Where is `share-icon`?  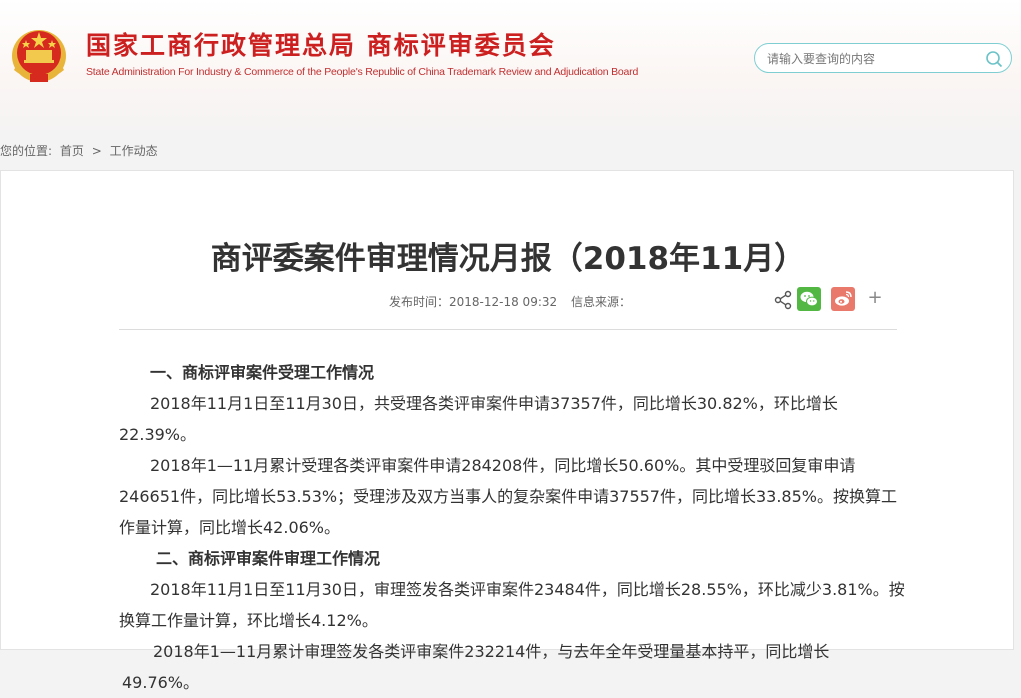 share-icon is located at coordinates (783, 299).